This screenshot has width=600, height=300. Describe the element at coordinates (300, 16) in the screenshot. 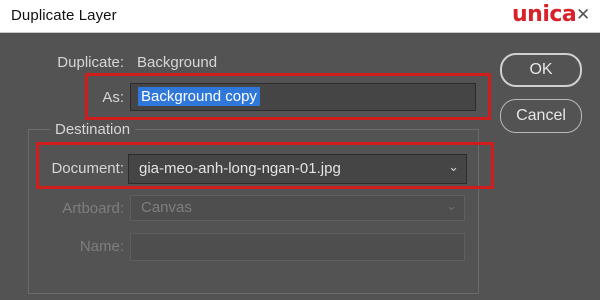

I see `title-bar: Duplicate Layer unica ✕` at that location.